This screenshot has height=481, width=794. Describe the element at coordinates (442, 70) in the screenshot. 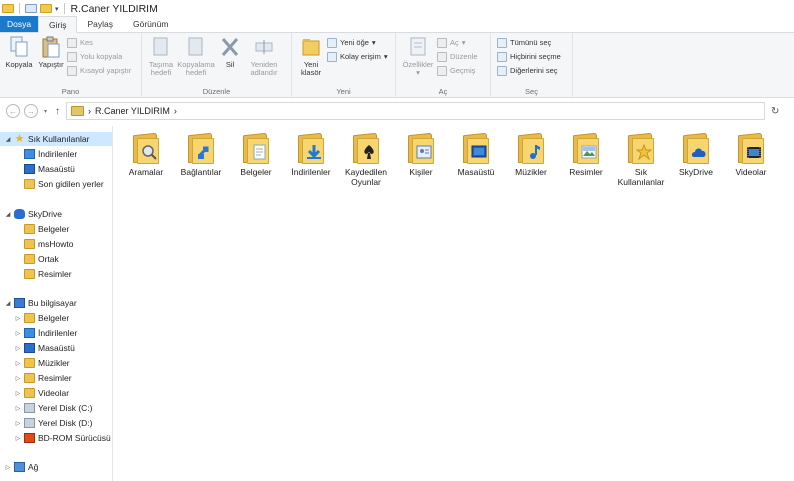

I see `history-icon` at that location.